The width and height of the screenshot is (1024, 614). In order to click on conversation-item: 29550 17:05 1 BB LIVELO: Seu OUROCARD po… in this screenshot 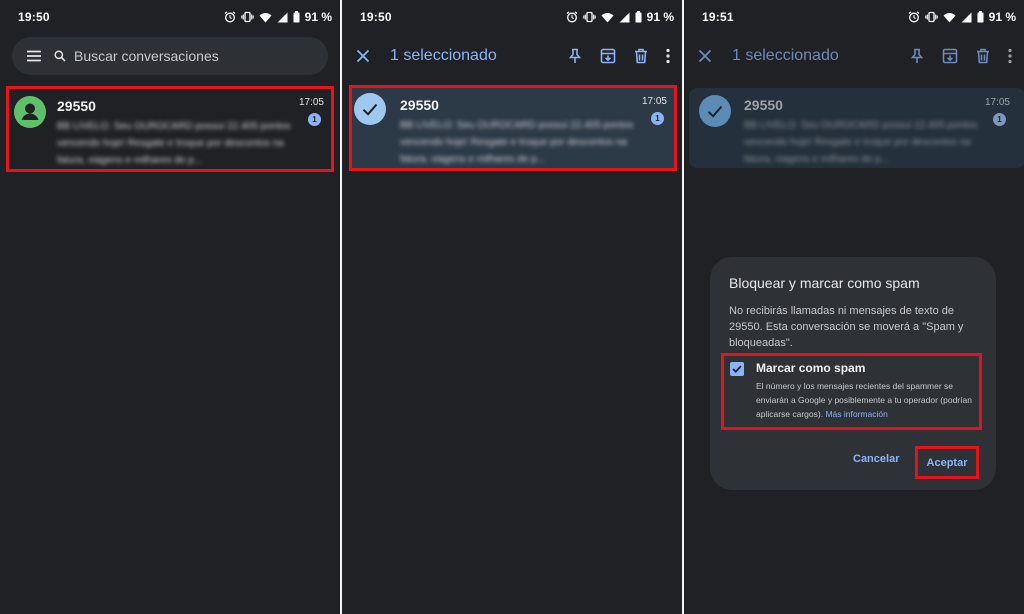, I will do `click(170, 129)`.